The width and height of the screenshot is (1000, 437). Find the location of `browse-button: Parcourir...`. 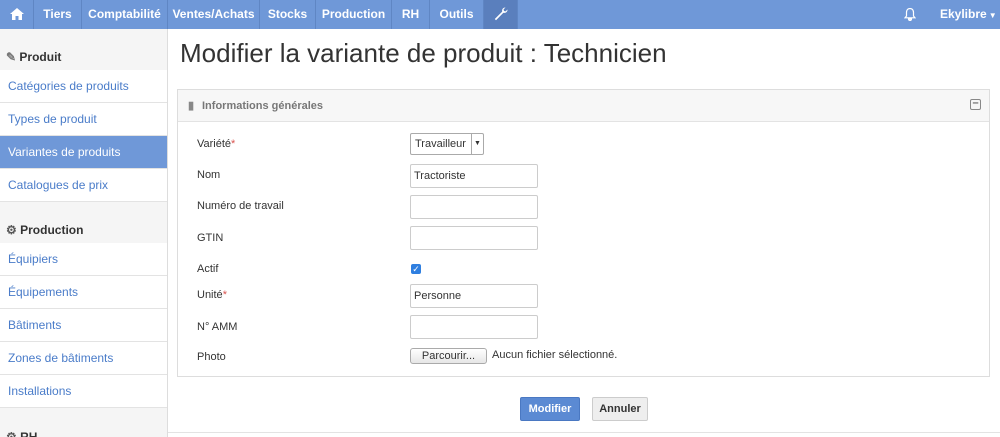

browse-button: Parcourir... is located at coordinates (448, 356).